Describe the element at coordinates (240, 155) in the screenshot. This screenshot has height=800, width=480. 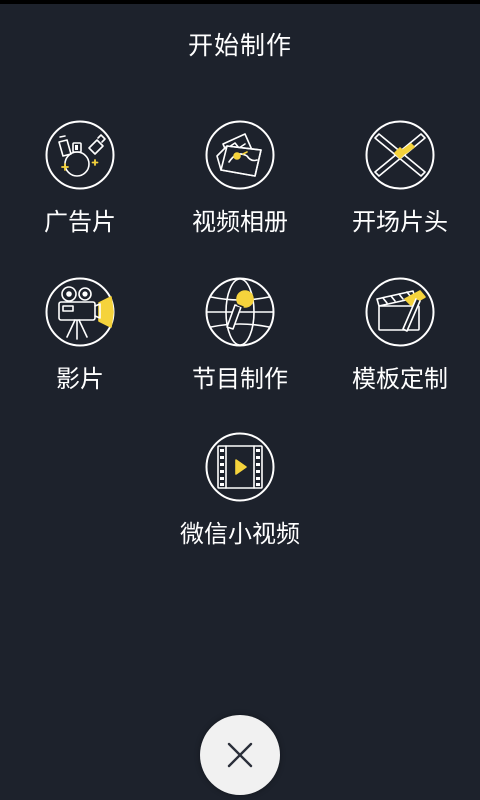
I see `photo-album-icon` at that location.